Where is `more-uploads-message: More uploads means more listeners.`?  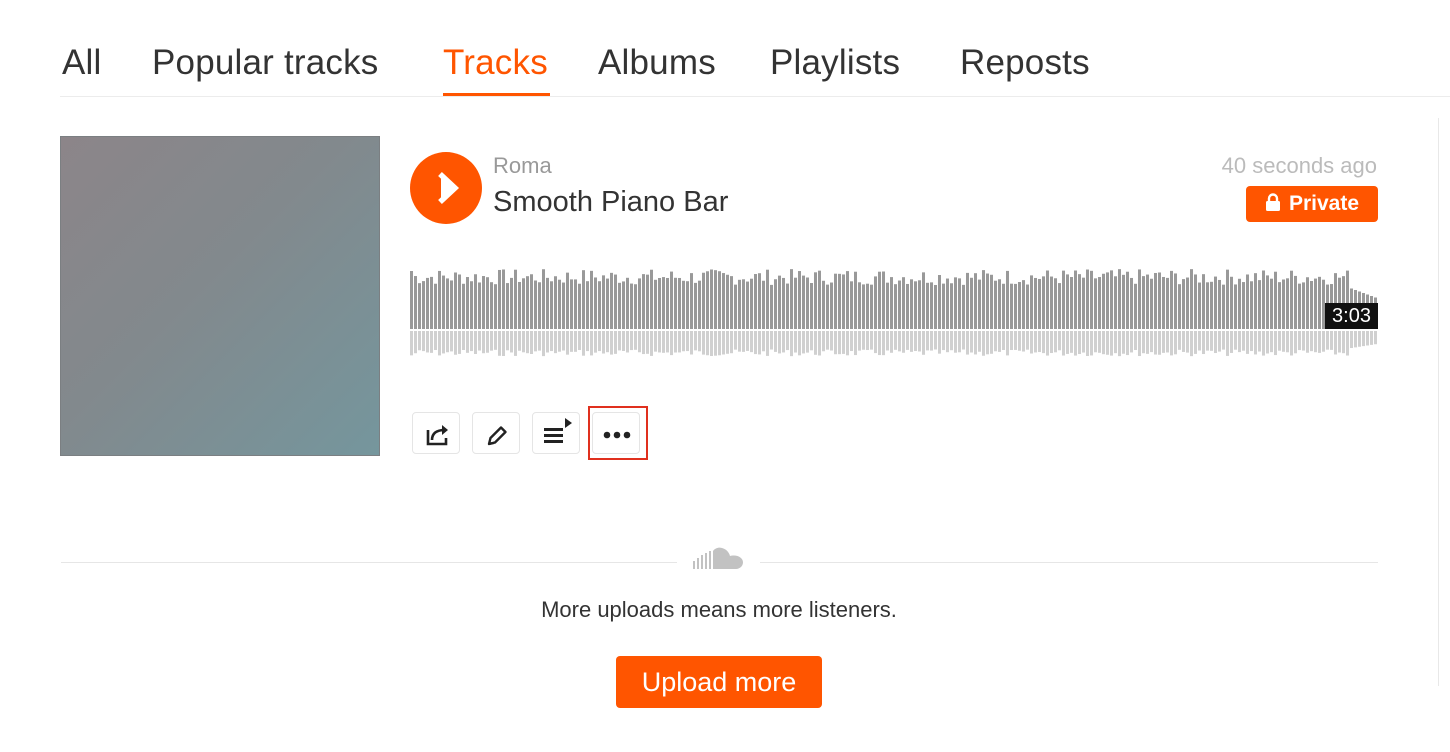
more-uploads-message: More uploads means more listeners. is located at coordinates (719, 609).